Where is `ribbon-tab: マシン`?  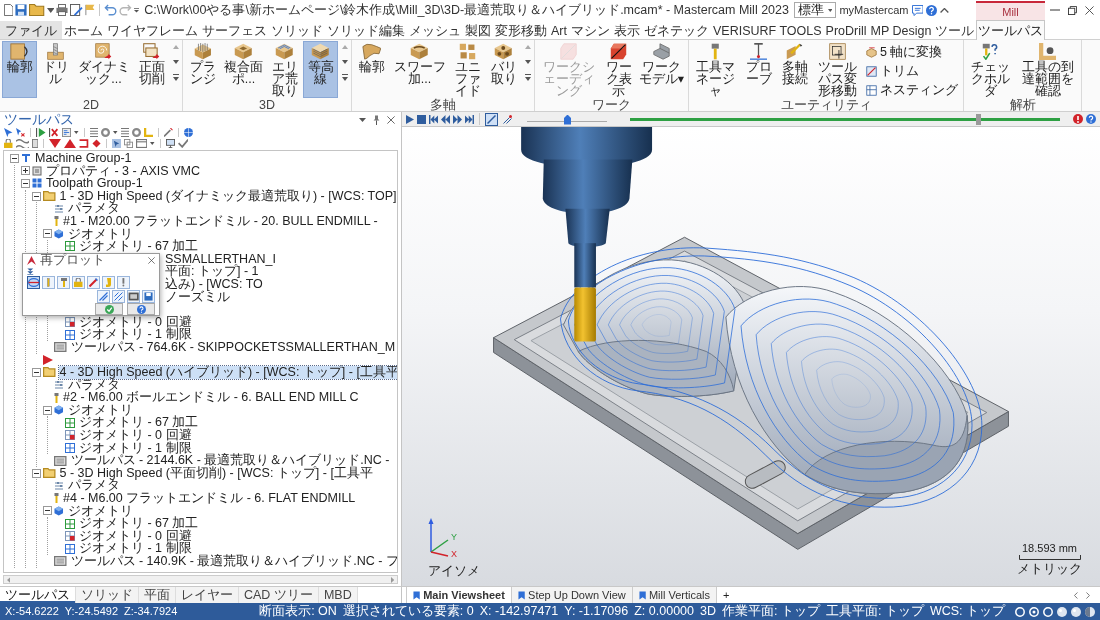
ribbon-tab: マシン is located at coordinates (590, 30).